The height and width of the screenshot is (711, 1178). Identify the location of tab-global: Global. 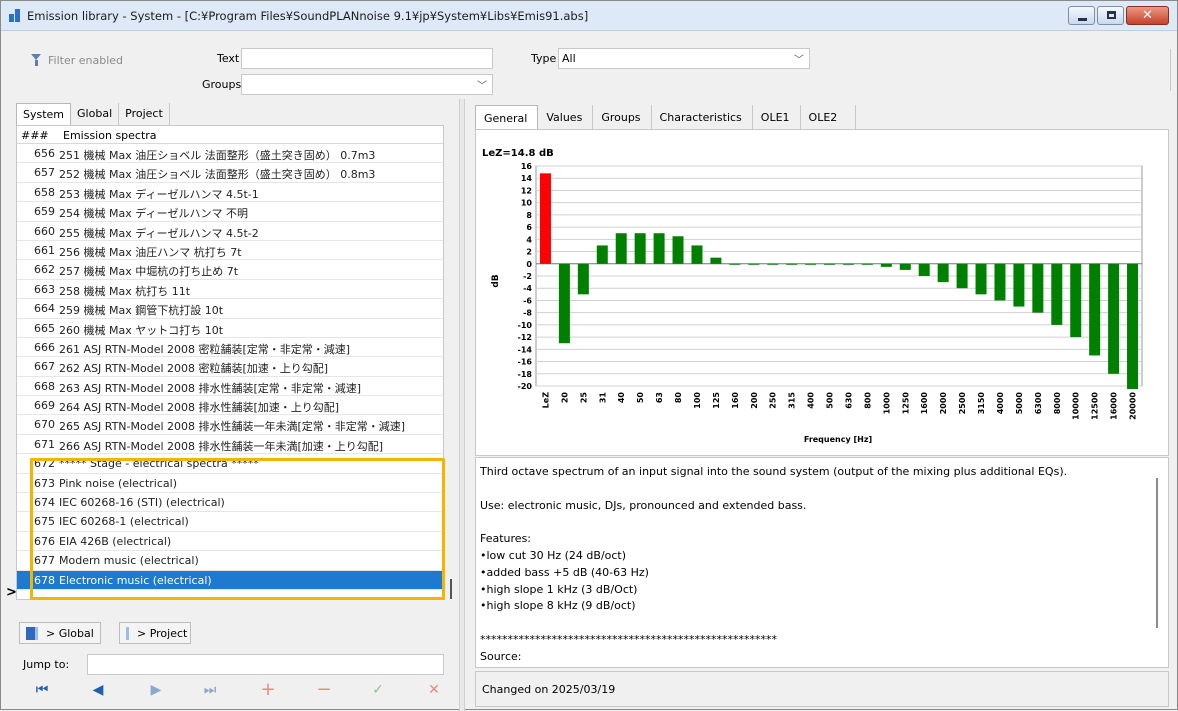
(95, 114).